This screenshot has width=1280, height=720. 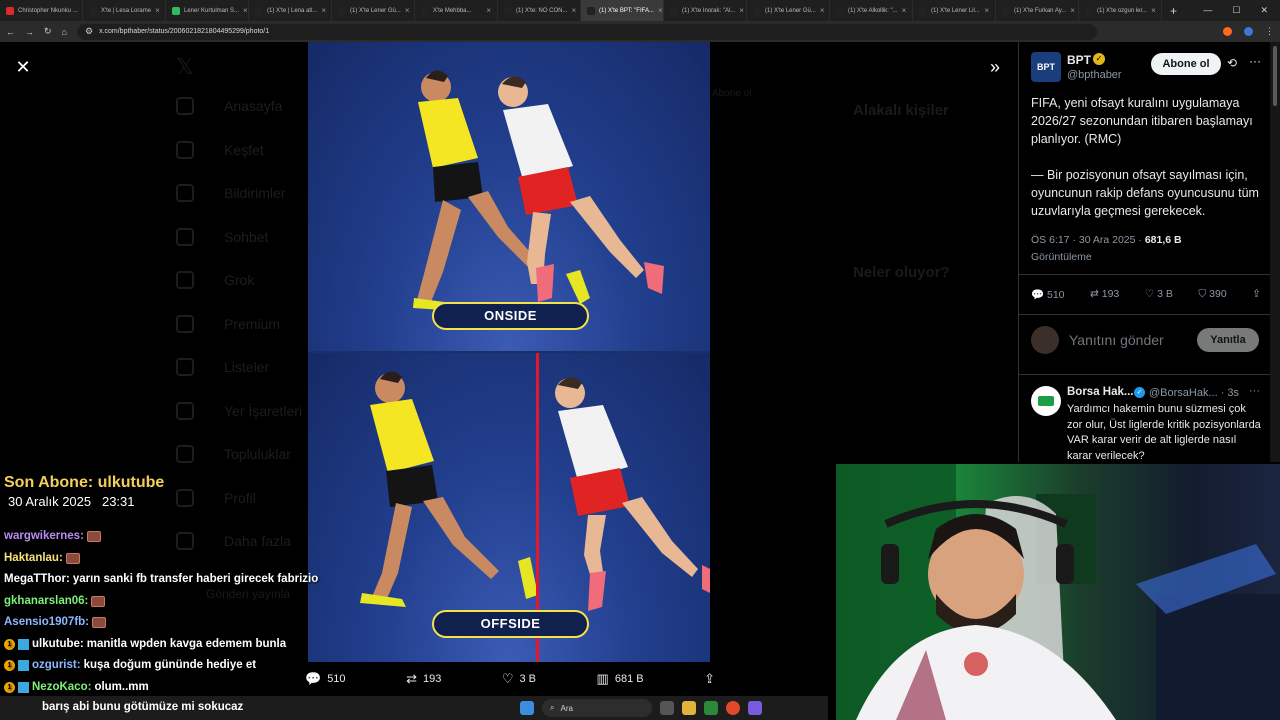 What do you see at coordinates (62, 686) in the screenshot?
I see `chat-username: NezoKaco:` at bounding box center [62, 686].